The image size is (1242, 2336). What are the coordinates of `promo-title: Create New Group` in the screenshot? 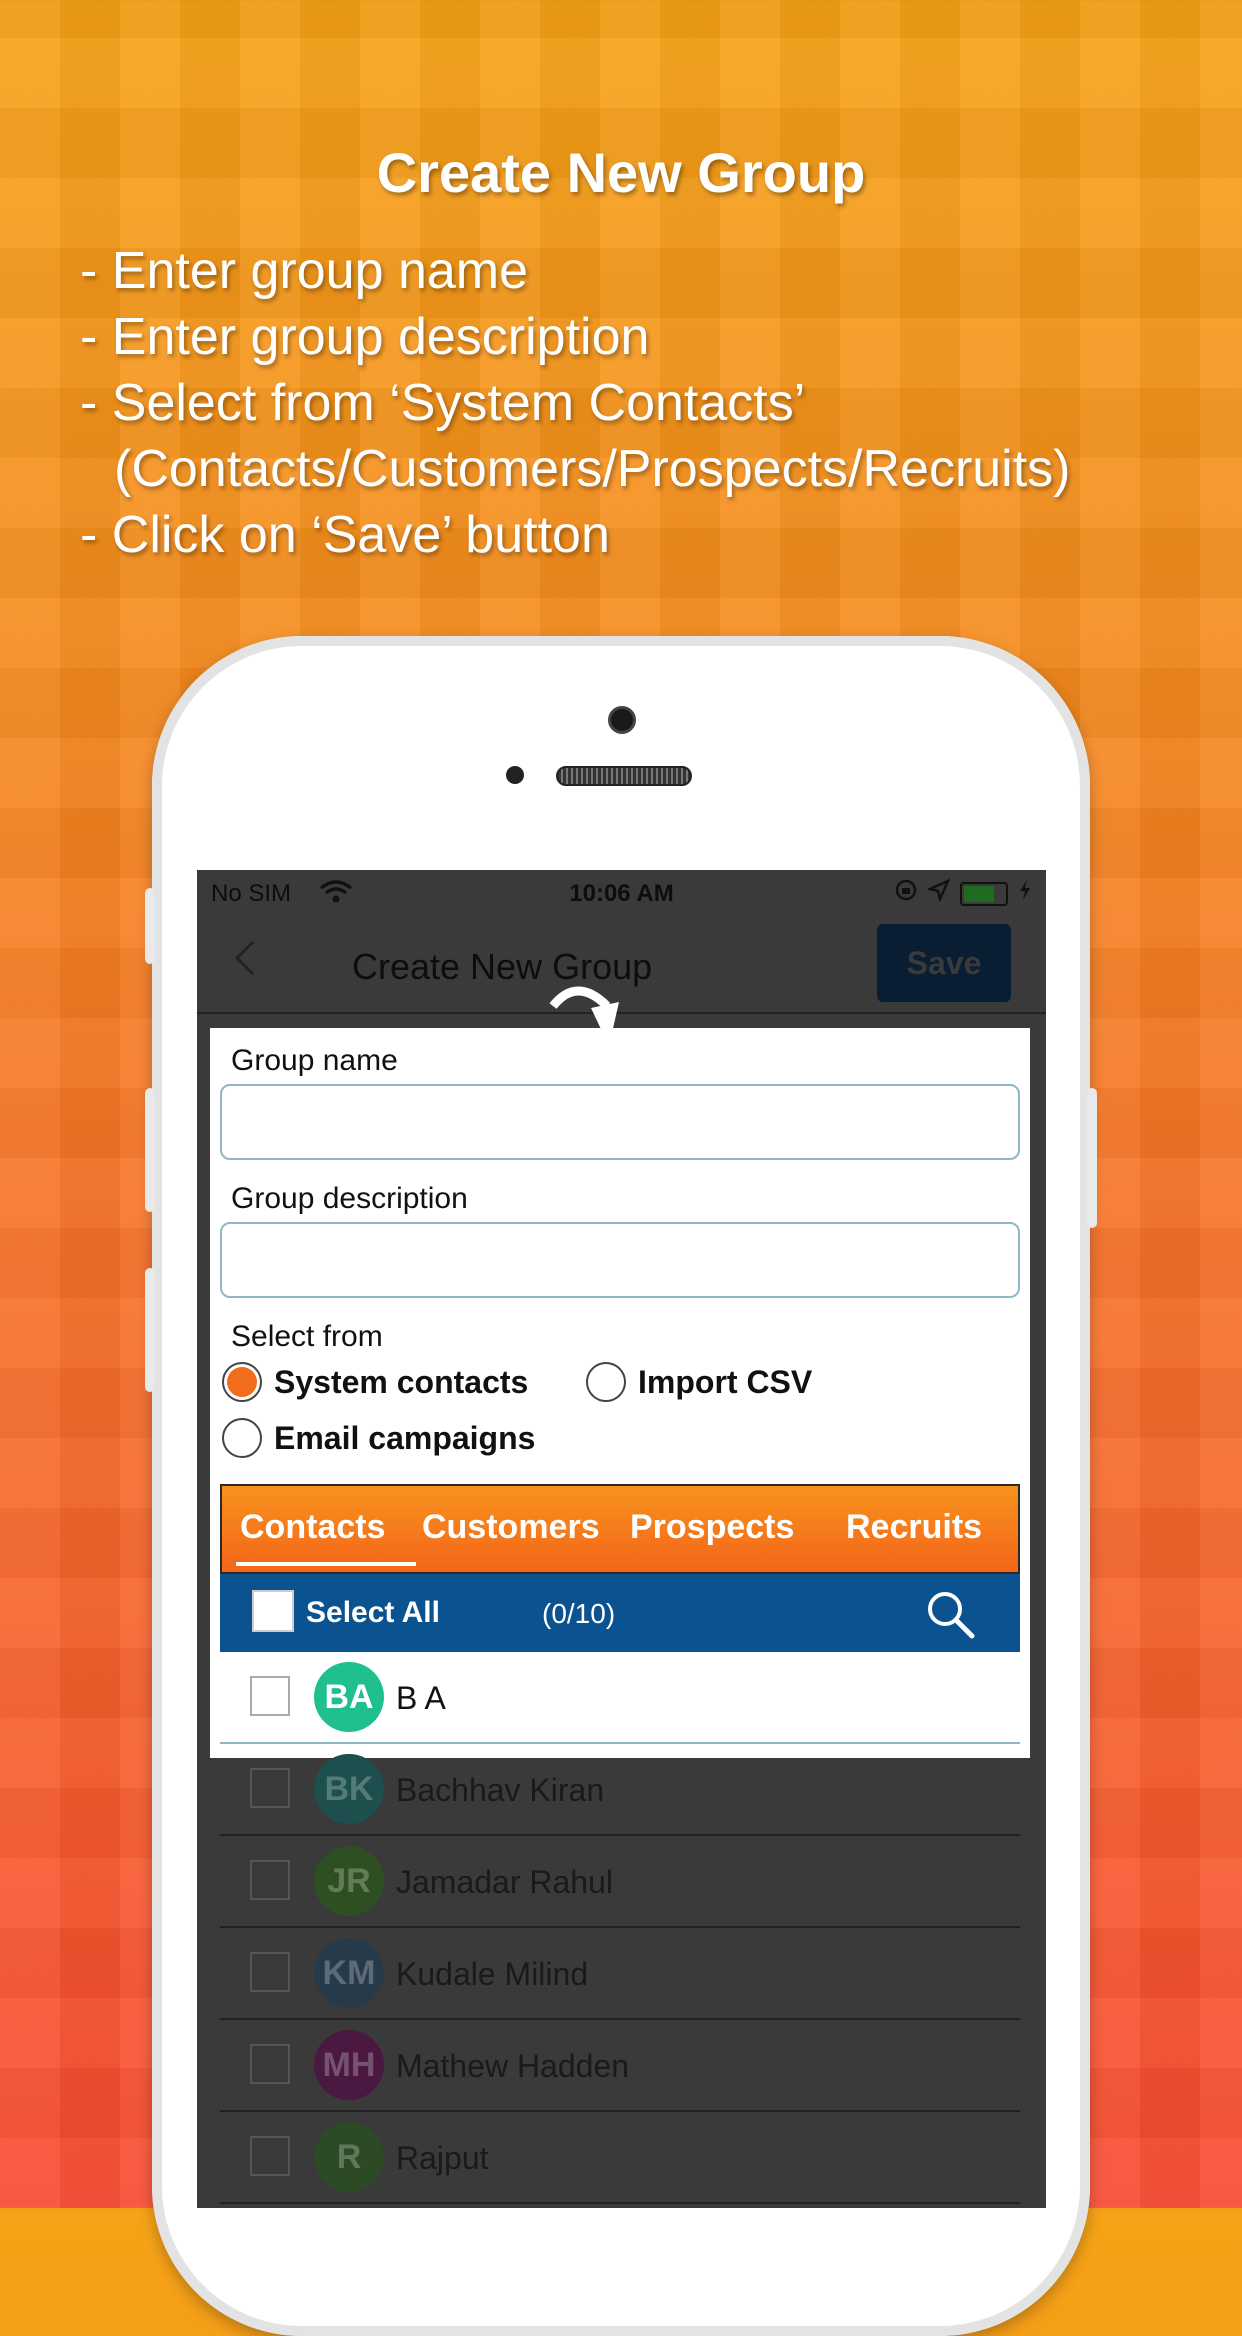 It's located at (621, 172).